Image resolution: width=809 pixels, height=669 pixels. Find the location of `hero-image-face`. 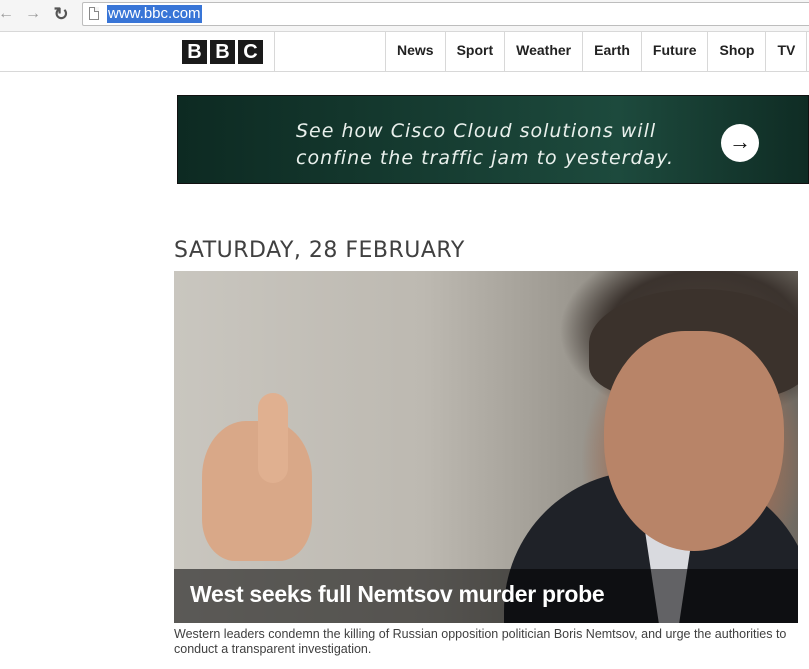

hero-image-face is located at coordinates (694, 441).